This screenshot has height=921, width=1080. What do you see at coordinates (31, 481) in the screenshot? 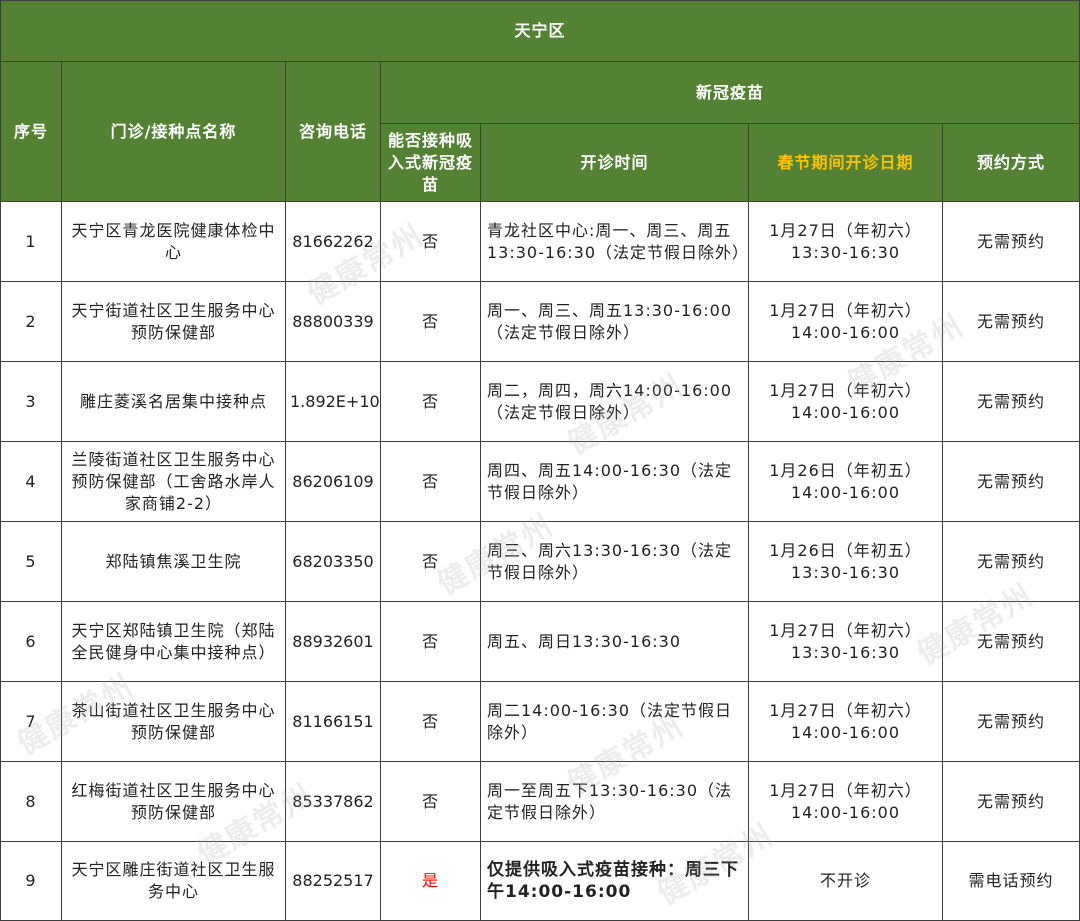
I see `row-index: 4` at bounding box center [31, 481].